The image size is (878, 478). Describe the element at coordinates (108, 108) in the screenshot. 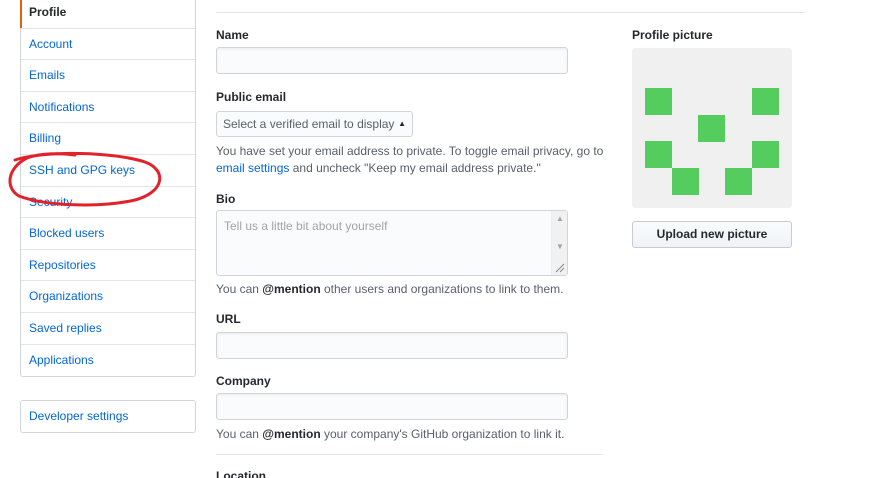

I see `sidebar-item-notifications: Notifications` at that location.